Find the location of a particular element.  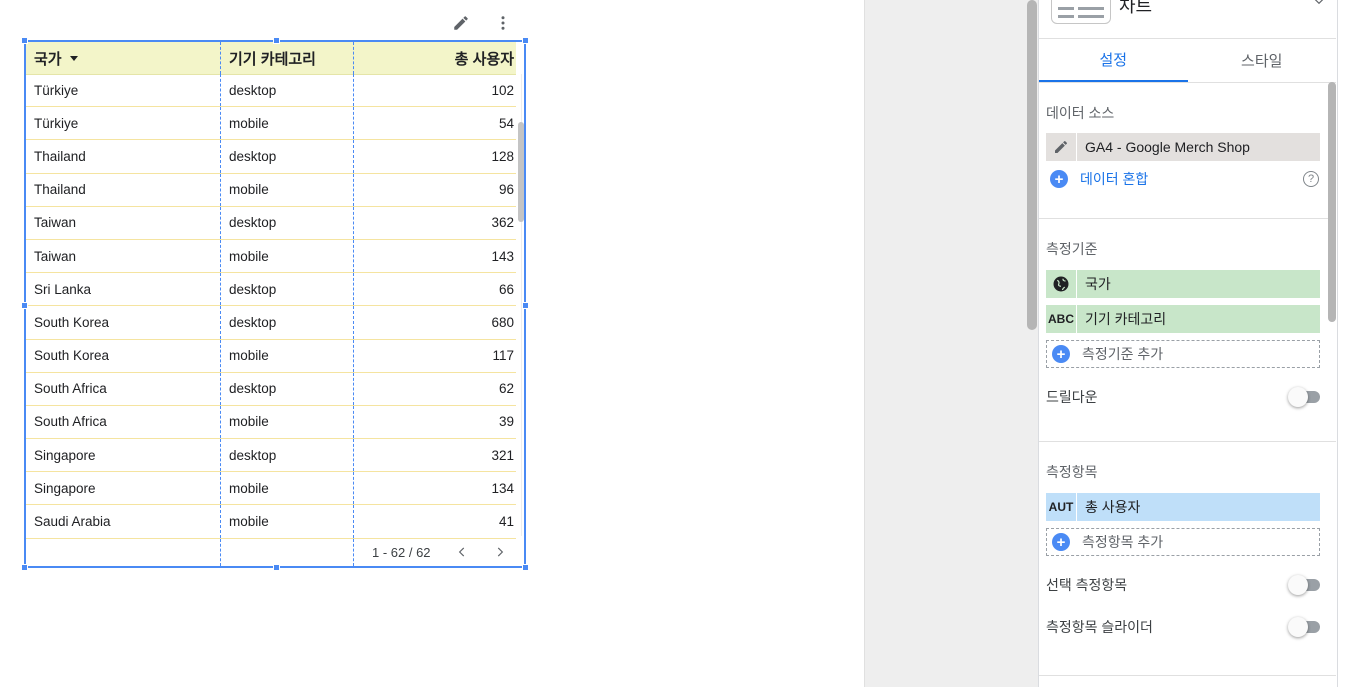

table-row: Singapore mobile 134 is located at coordinates (271, 489).